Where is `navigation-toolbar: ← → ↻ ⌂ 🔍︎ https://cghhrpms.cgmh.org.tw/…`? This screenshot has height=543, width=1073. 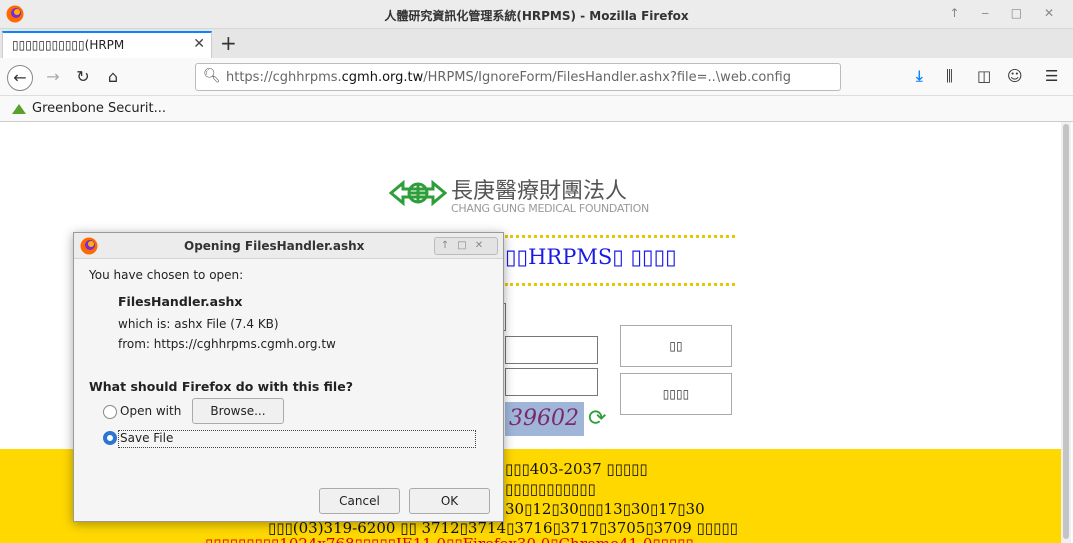
navigation-toolbar: ← → ↻ ⌂ 🔍︎ https://cghhrpms.cgmh.org.tw/… is located at coordinates (536, 77).